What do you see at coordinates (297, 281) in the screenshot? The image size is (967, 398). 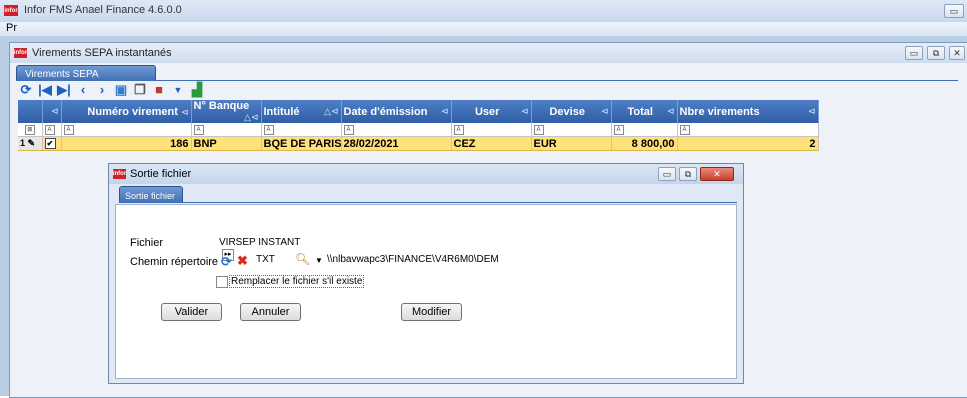 I see `replace-label: Remplacer le fichier s'il existe` at bounding box center [297, 281].